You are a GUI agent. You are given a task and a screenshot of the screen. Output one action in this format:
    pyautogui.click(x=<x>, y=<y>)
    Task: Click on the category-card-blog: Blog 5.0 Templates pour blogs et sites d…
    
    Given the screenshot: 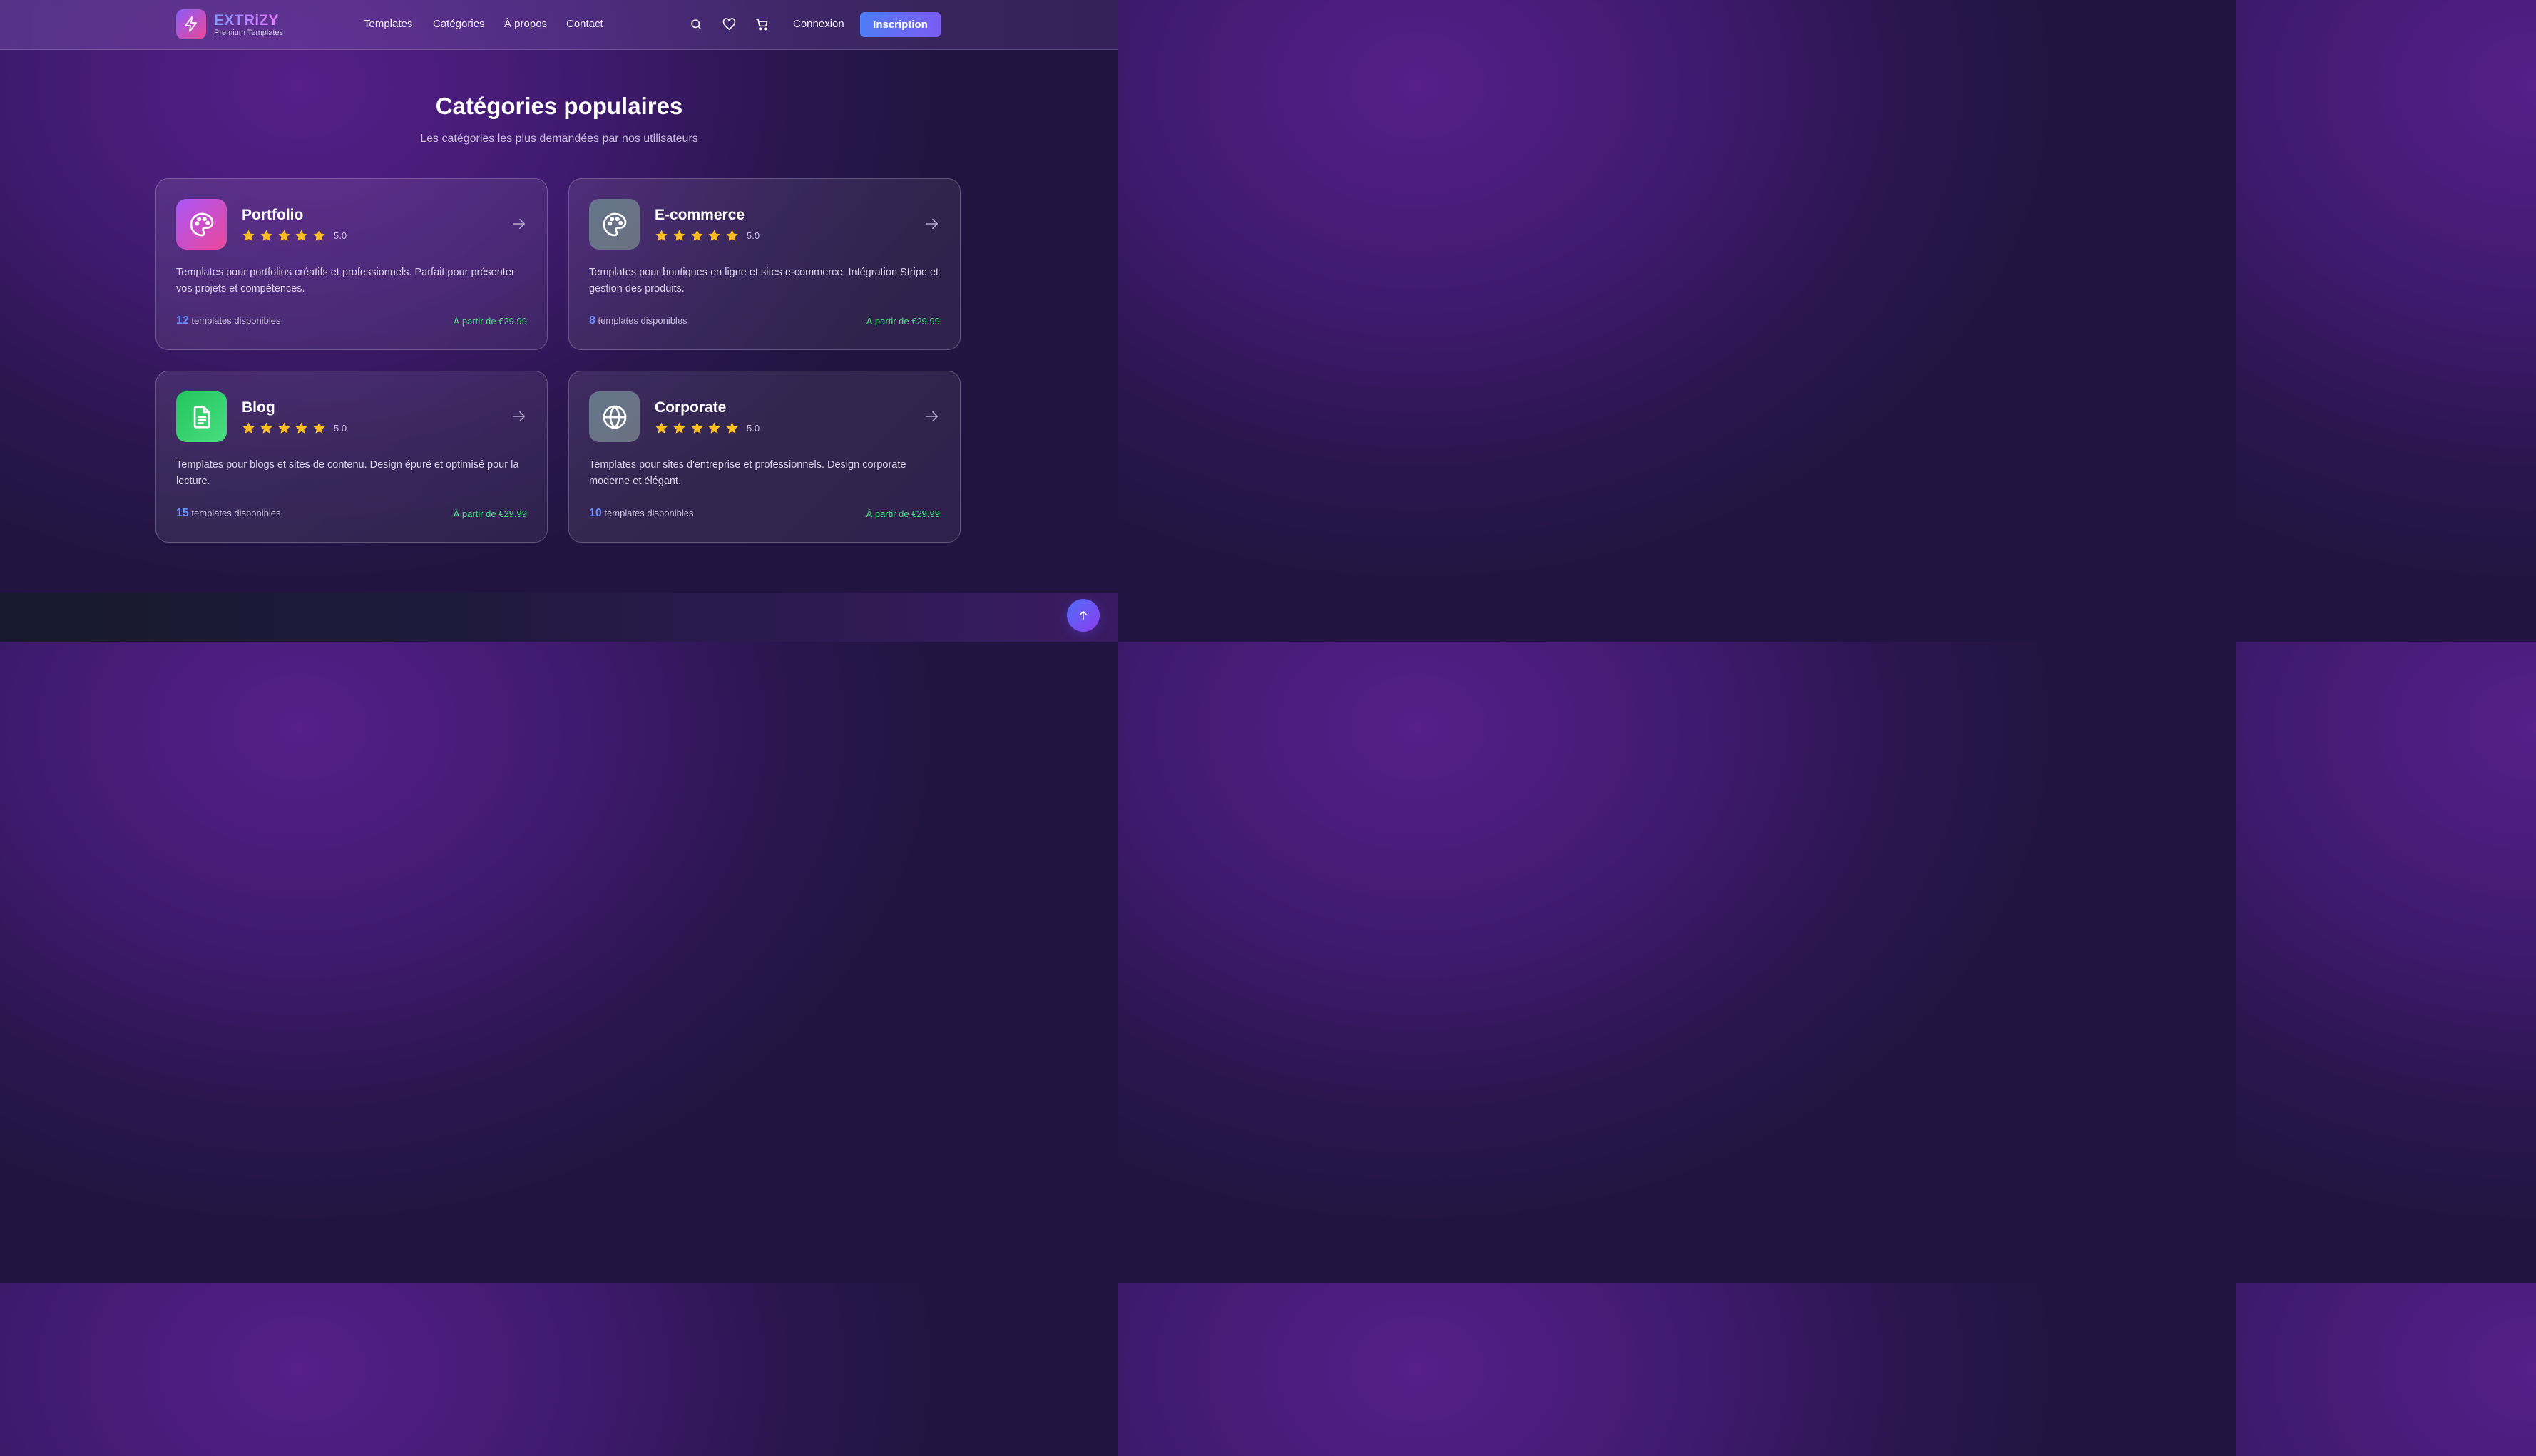 What is the action you would take?
    pyautogui.click(x=351, y=457)
    